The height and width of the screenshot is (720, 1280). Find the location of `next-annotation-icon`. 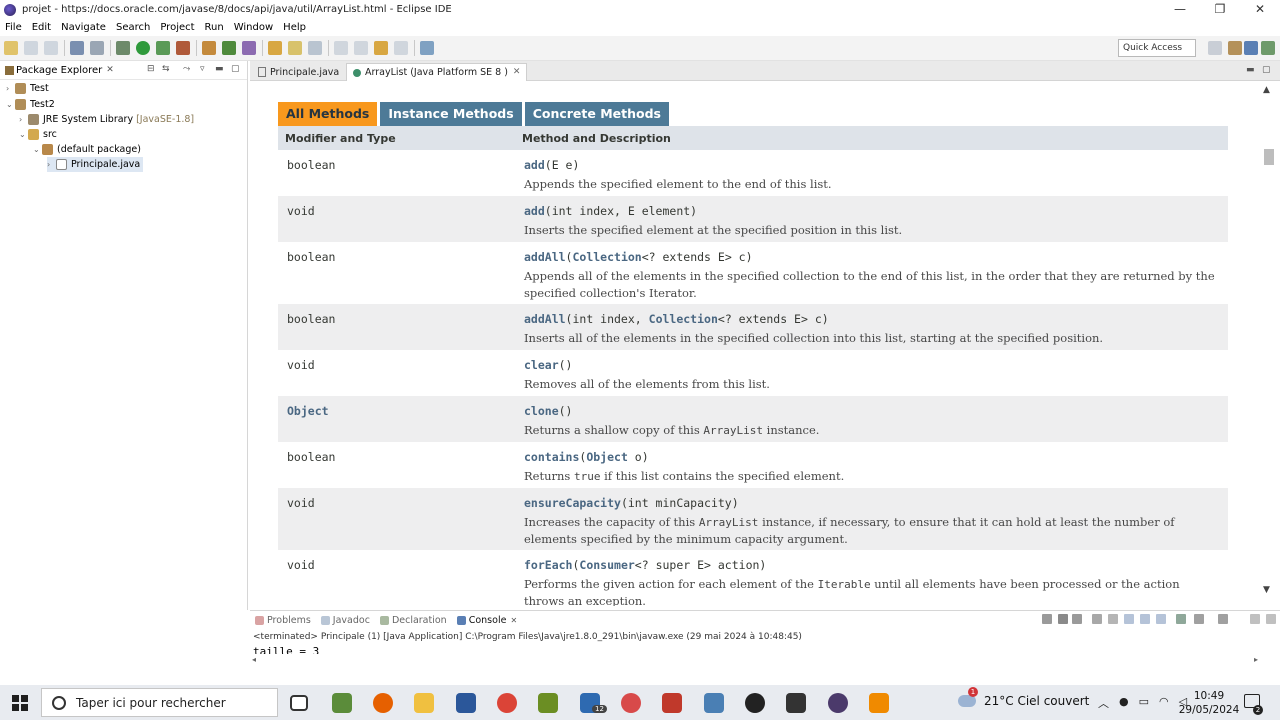

next-annotation-icon is located at coordinates (341, 48).